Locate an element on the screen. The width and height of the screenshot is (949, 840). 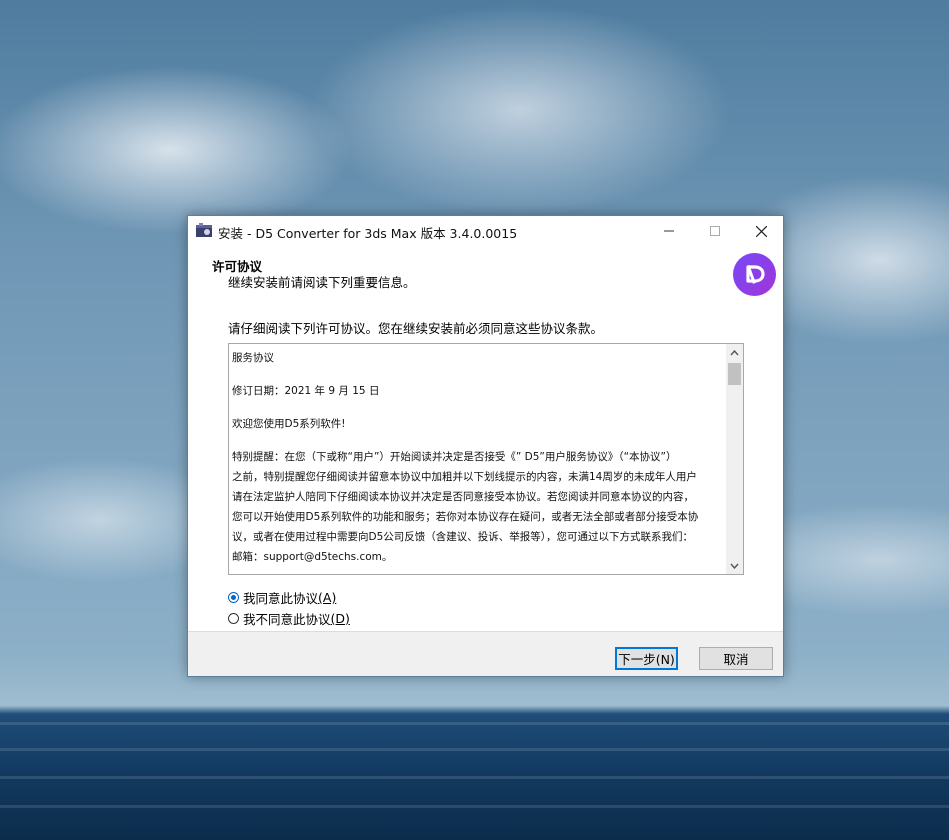
radio-decline: 我不同意此协议 (D) is located at coordinates (289, 618).